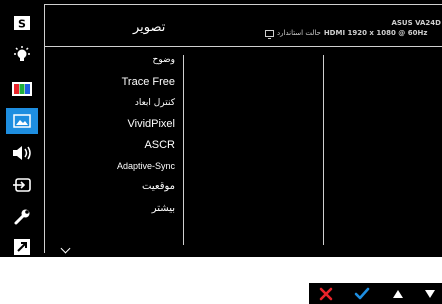 The width and height of the screenshot is (442, 304). I want to click on sidebar: S, so click(22, 129).